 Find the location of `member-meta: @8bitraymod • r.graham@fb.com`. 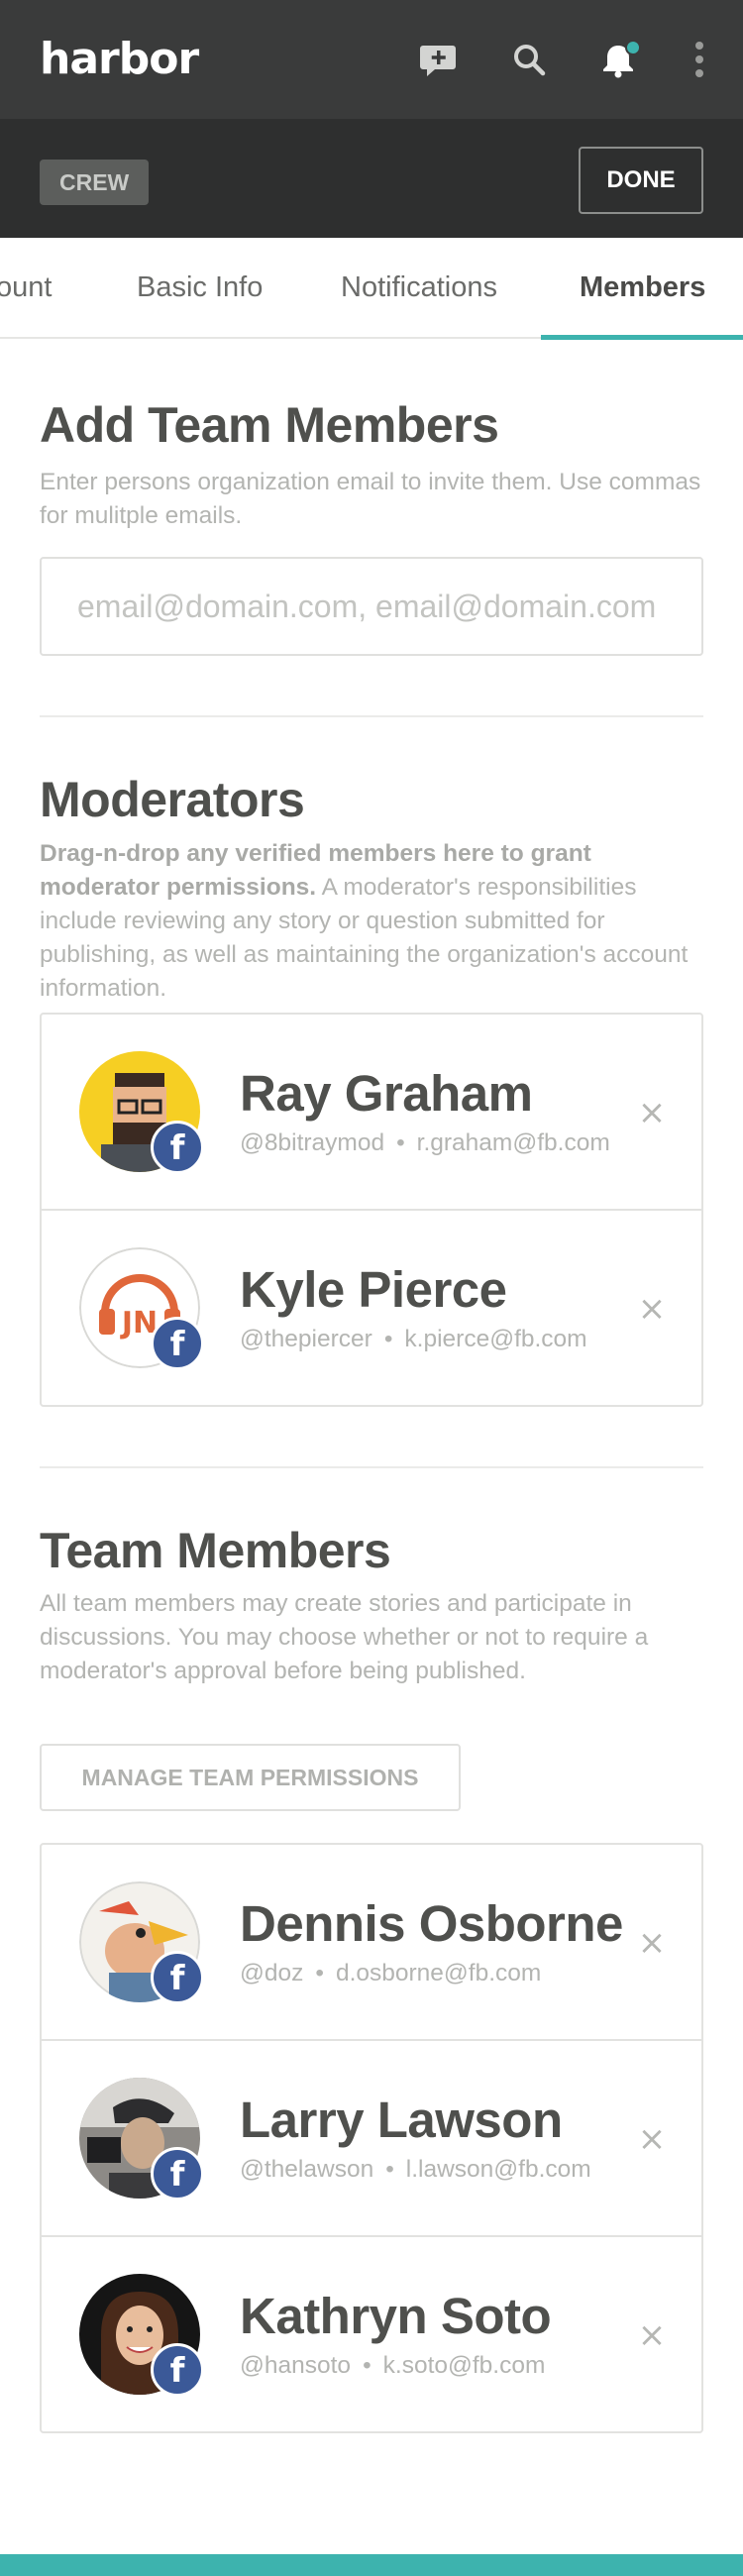

member-meta: @8bitraymod • r.graham@fb.com is located at coordinates (425, 1143).